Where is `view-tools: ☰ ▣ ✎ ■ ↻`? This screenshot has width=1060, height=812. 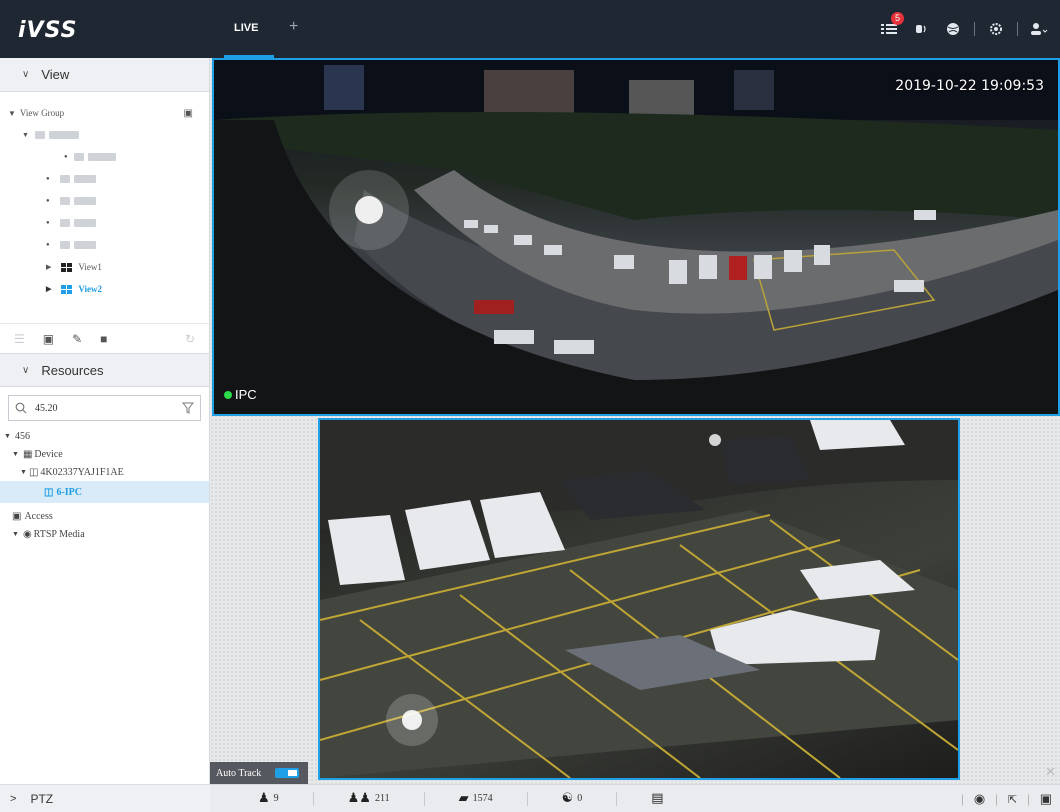
view-tools: ☰ ▣ ✎ ■ ↻ is located at coordinates (104, 338).